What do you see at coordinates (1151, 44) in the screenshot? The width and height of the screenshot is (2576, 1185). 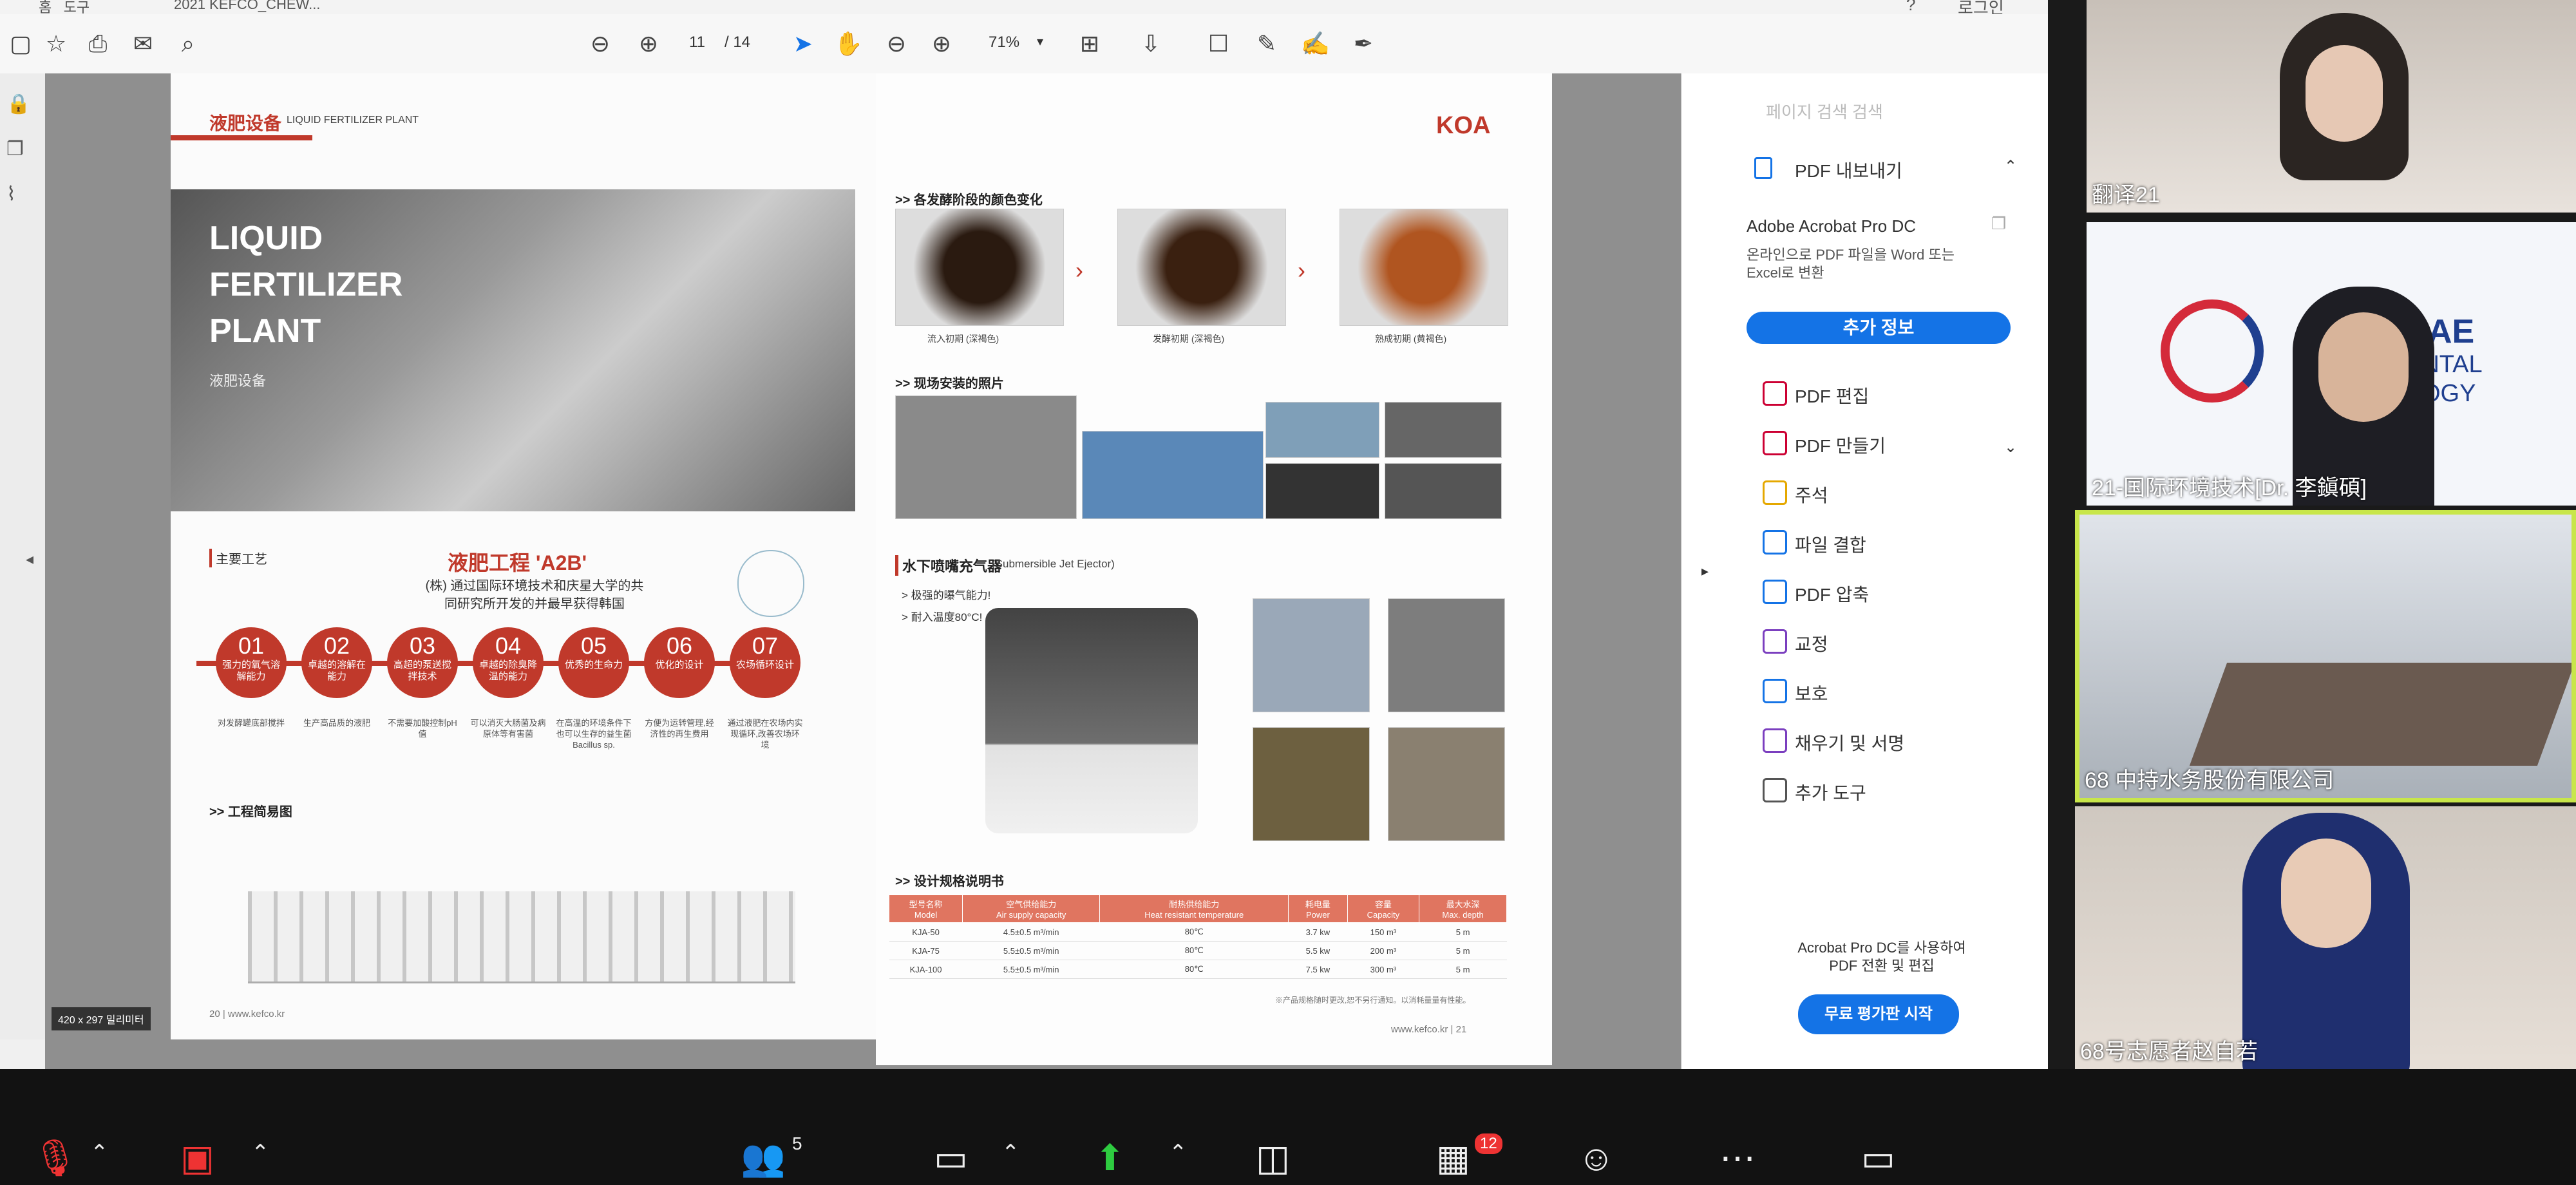 I see `scroll-mode-icon: ⇩` at bounding box center [1151, 44].